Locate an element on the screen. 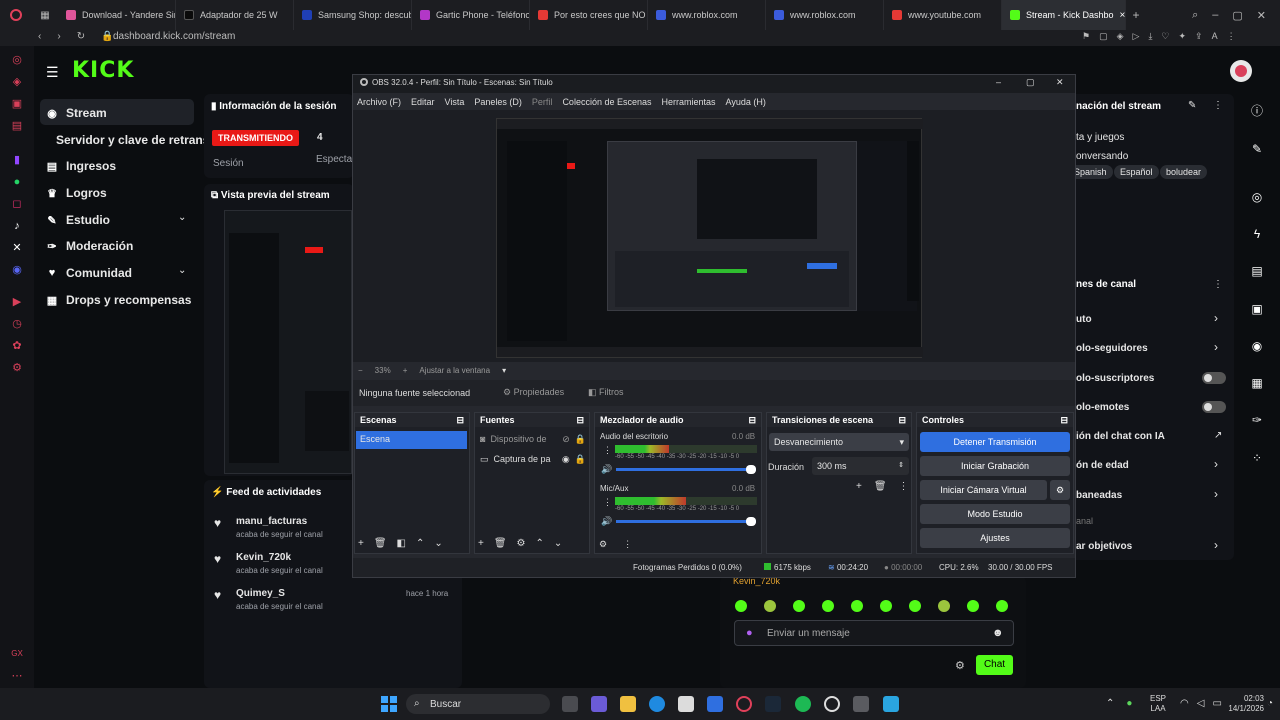  close-tab-icon: × is located at coordinates (1122, 15).